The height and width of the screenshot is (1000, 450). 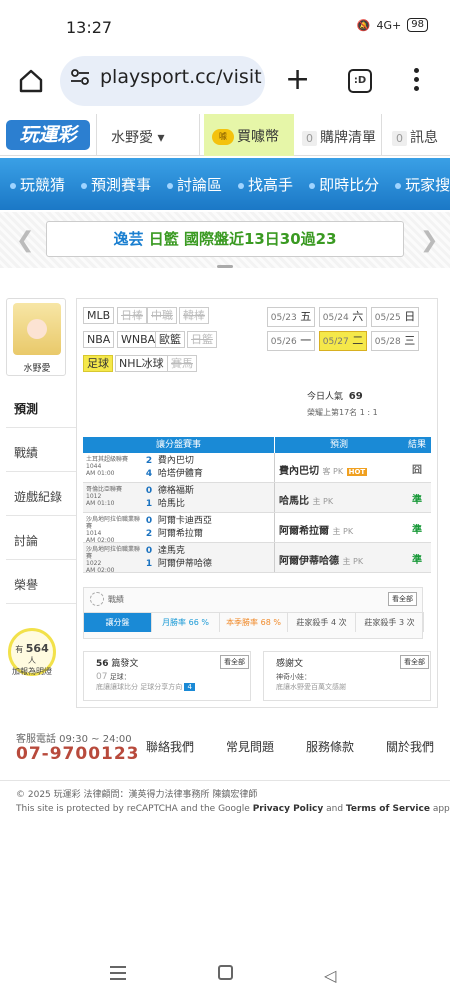 What do you see at coordinates (223, 137) in the screenshot?
I see `coin-icon: 噱` at bounding box center [223, 137].